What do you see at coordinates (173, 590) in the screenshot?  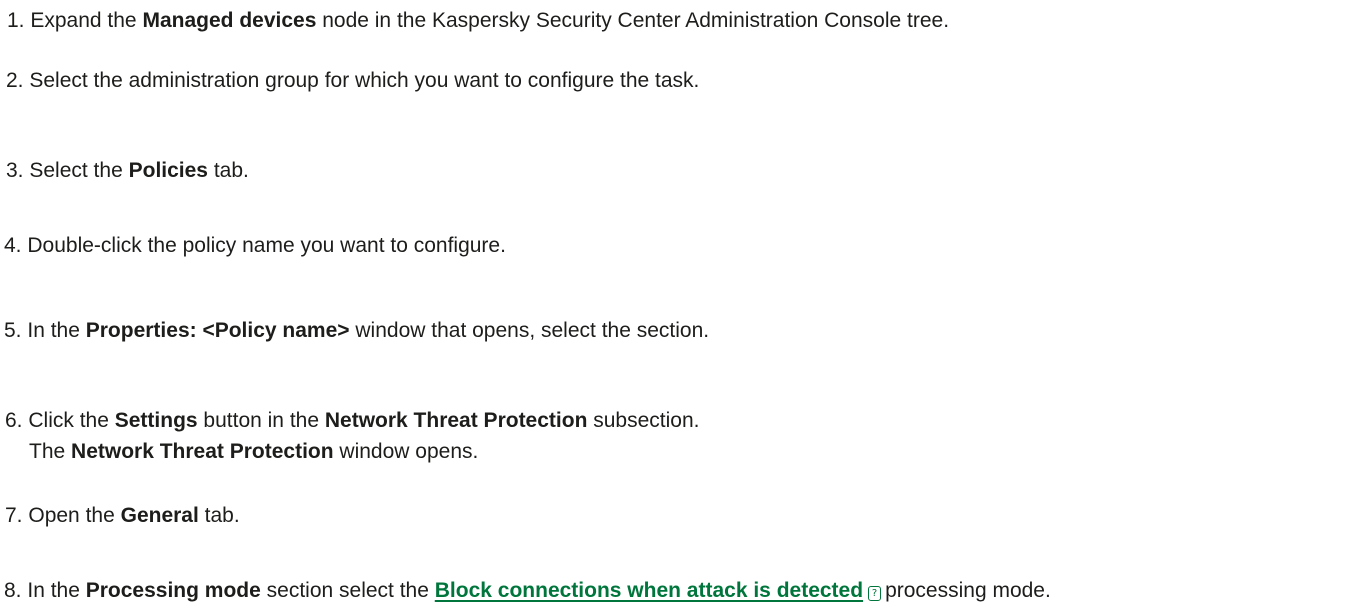 I see `ui-term: Processing mode` at bounding box center [173, 590].